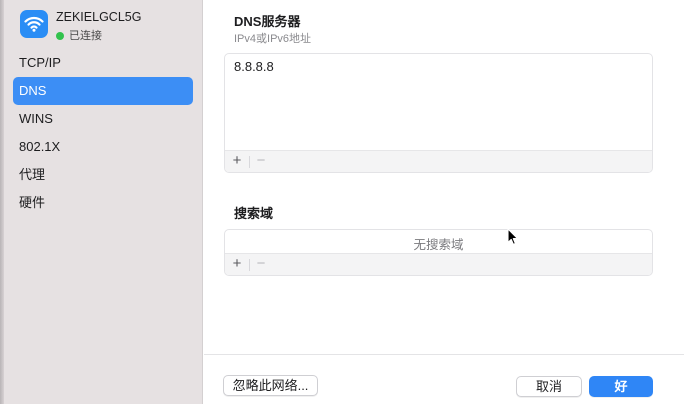 This screenshot has height=404, width=684. I want to click on dns-list-toolbar: + −, so click(438, 161).